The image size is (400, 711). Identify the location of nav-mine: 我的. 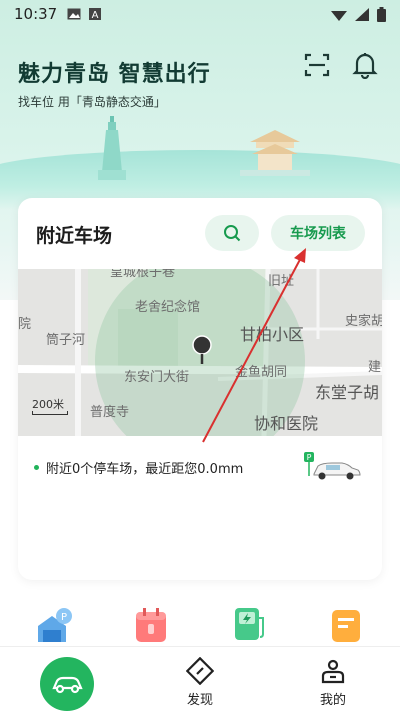
(333, 682).